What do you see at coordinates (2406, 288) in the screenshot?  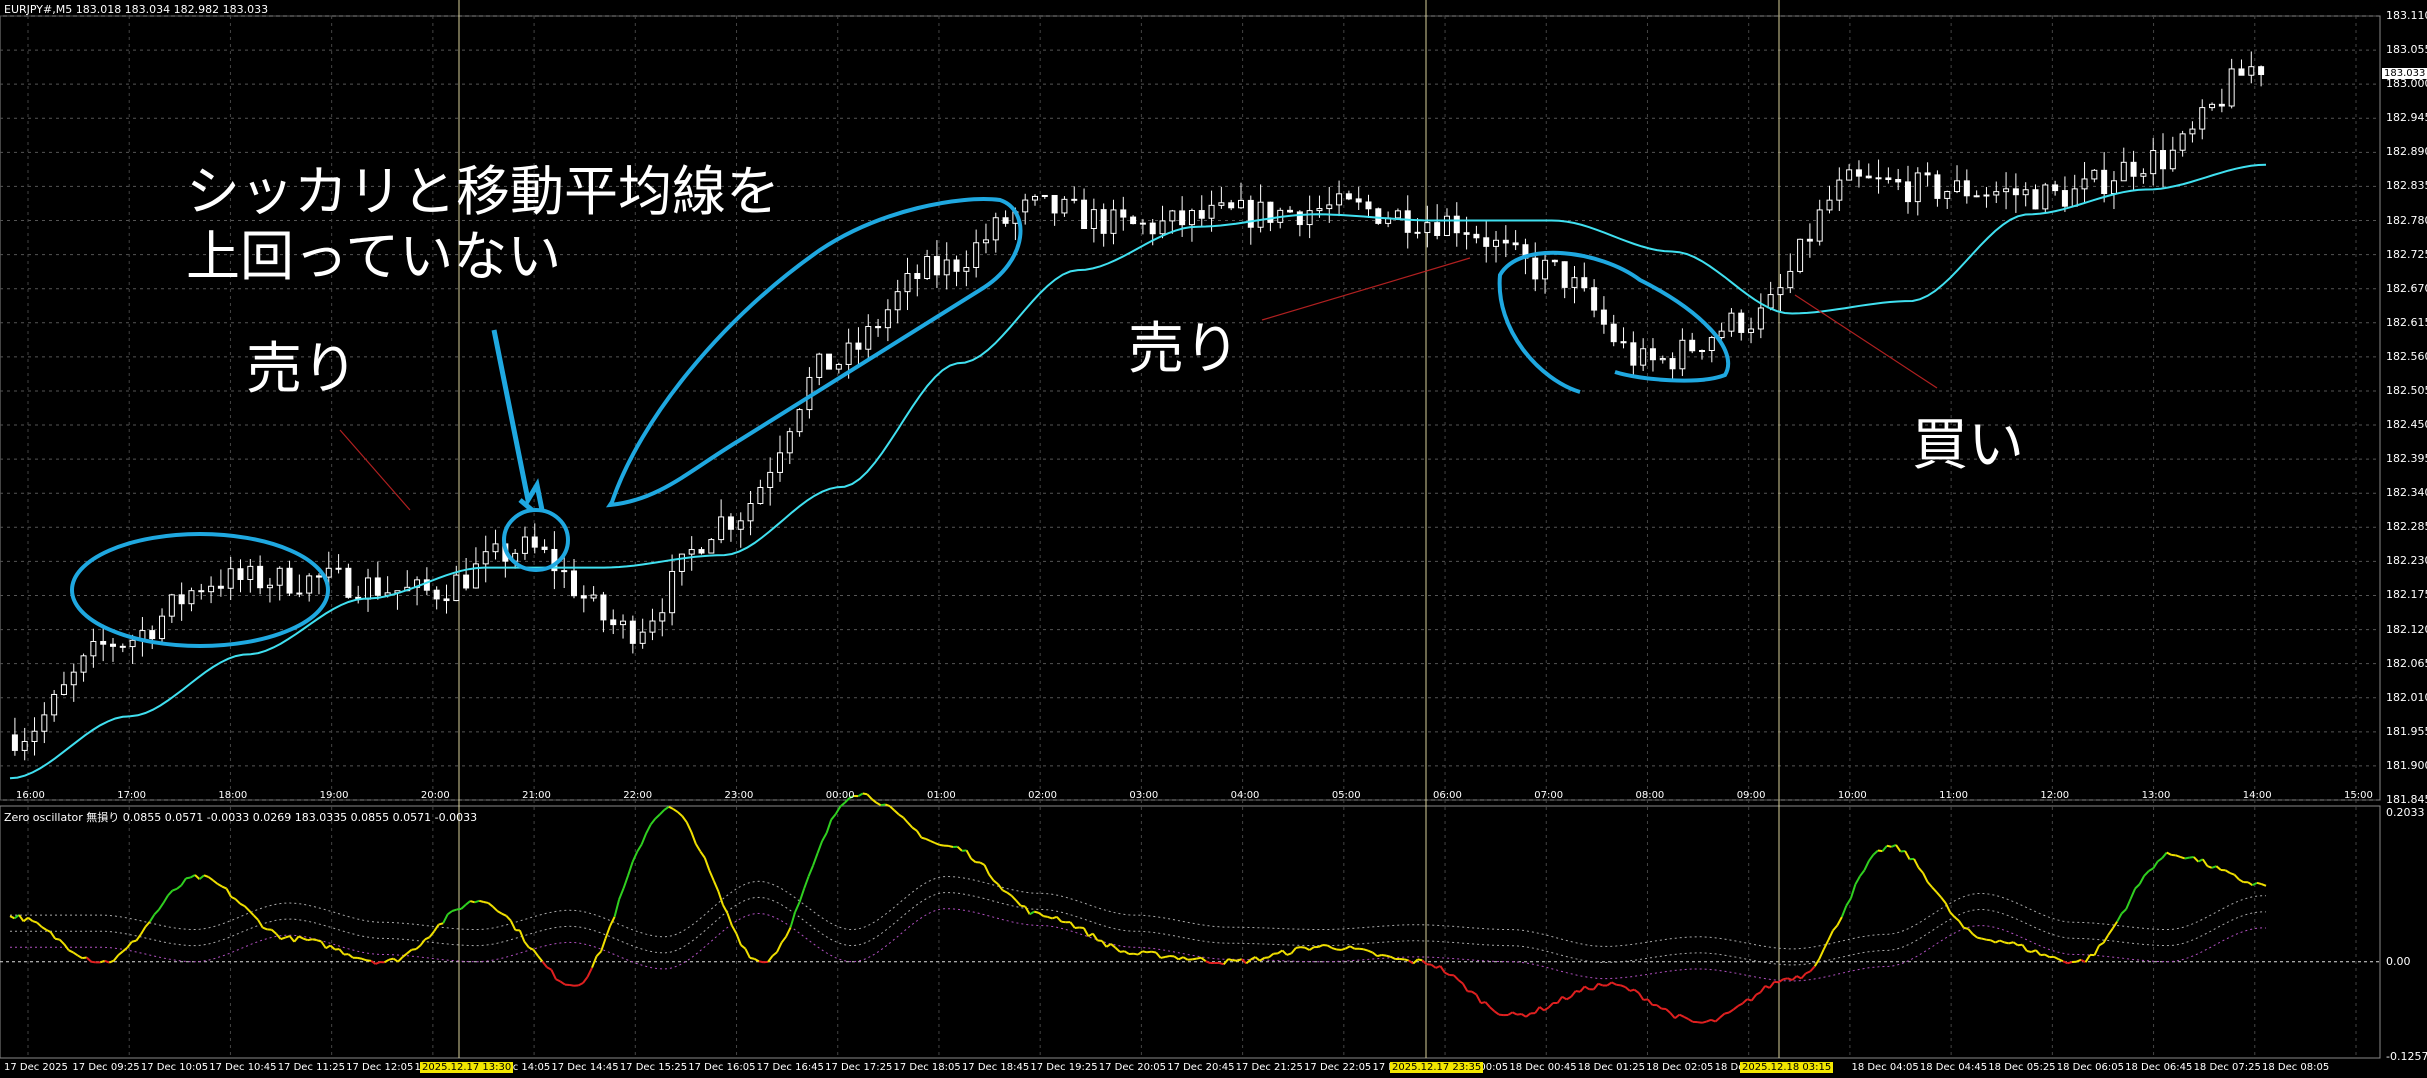 I see `price-tick-label: 182.670` at bounding box center [2406, 288].